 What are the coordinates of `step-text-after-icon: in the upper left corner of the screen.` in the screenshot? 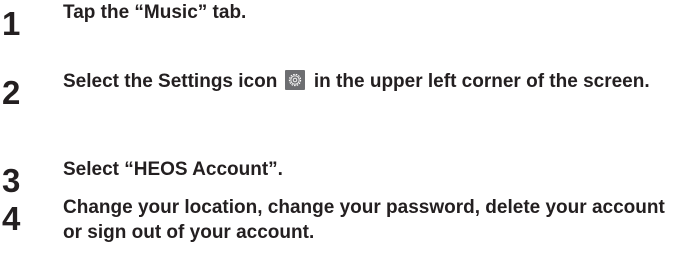 It's located at (481, 81).